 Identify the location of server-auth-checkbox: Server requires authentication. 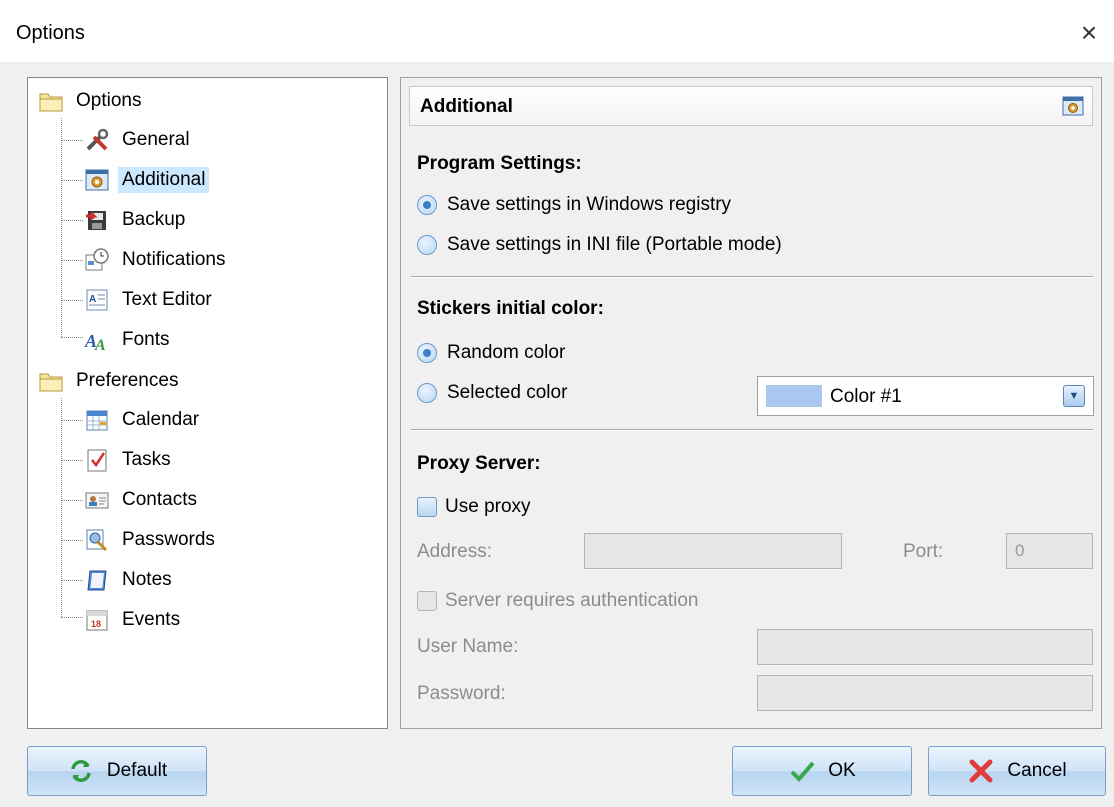
(557, 601).